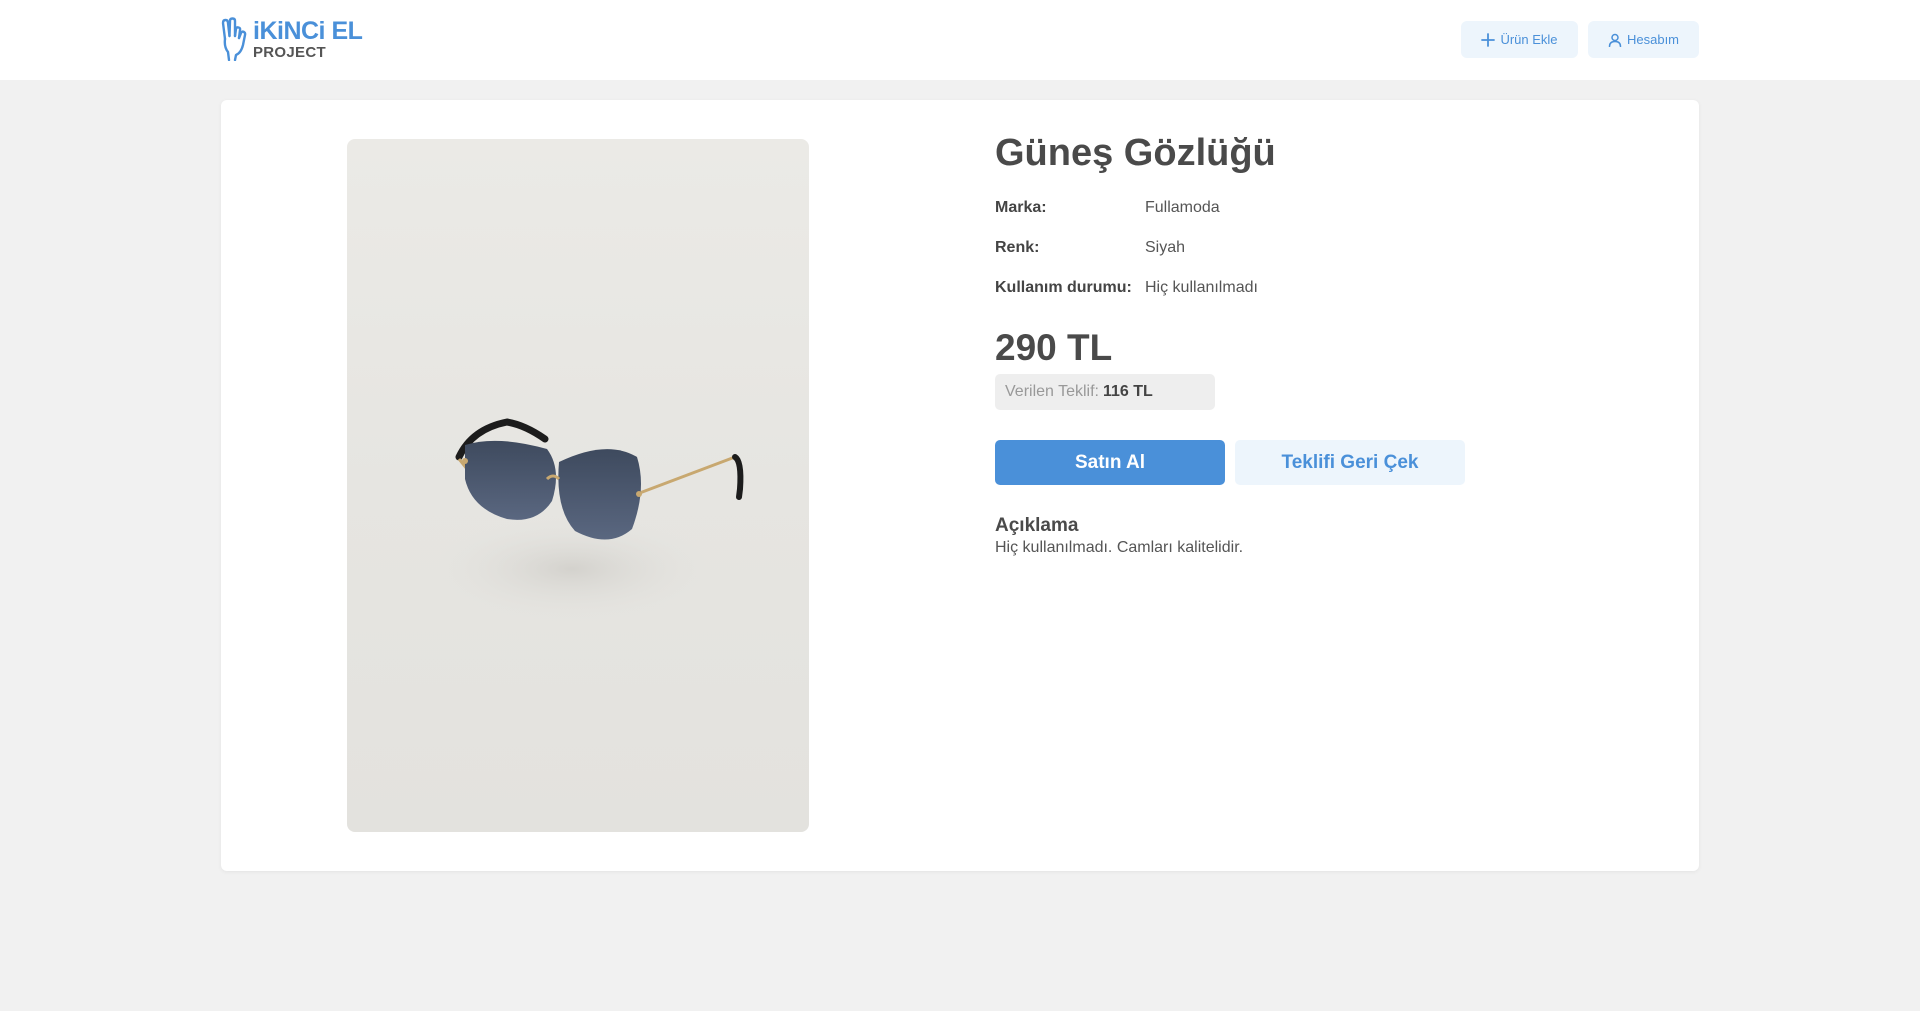  Describe the element at coordinates (1110, 462) in the screenshot. I see `buy-button: Satın Al` at that location.